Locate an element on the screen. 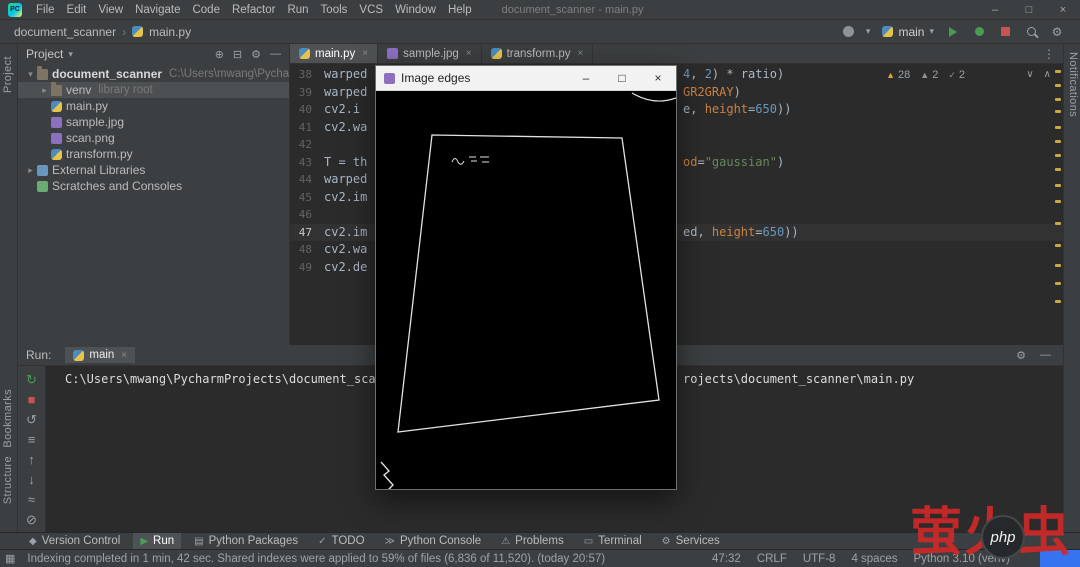  line-number: 43 is located at coordinates (301, 163).